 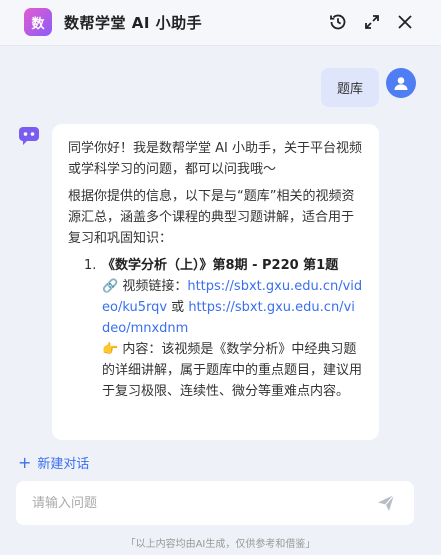 I want to click on app-title: 数帮学堂 AI 小助手, so click(x=133, y=23).